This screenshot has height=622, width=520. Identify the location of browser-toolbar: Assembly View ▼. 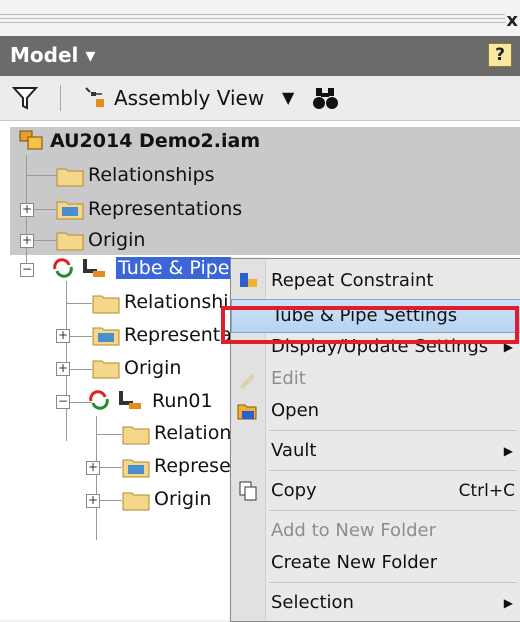
(260, 98).